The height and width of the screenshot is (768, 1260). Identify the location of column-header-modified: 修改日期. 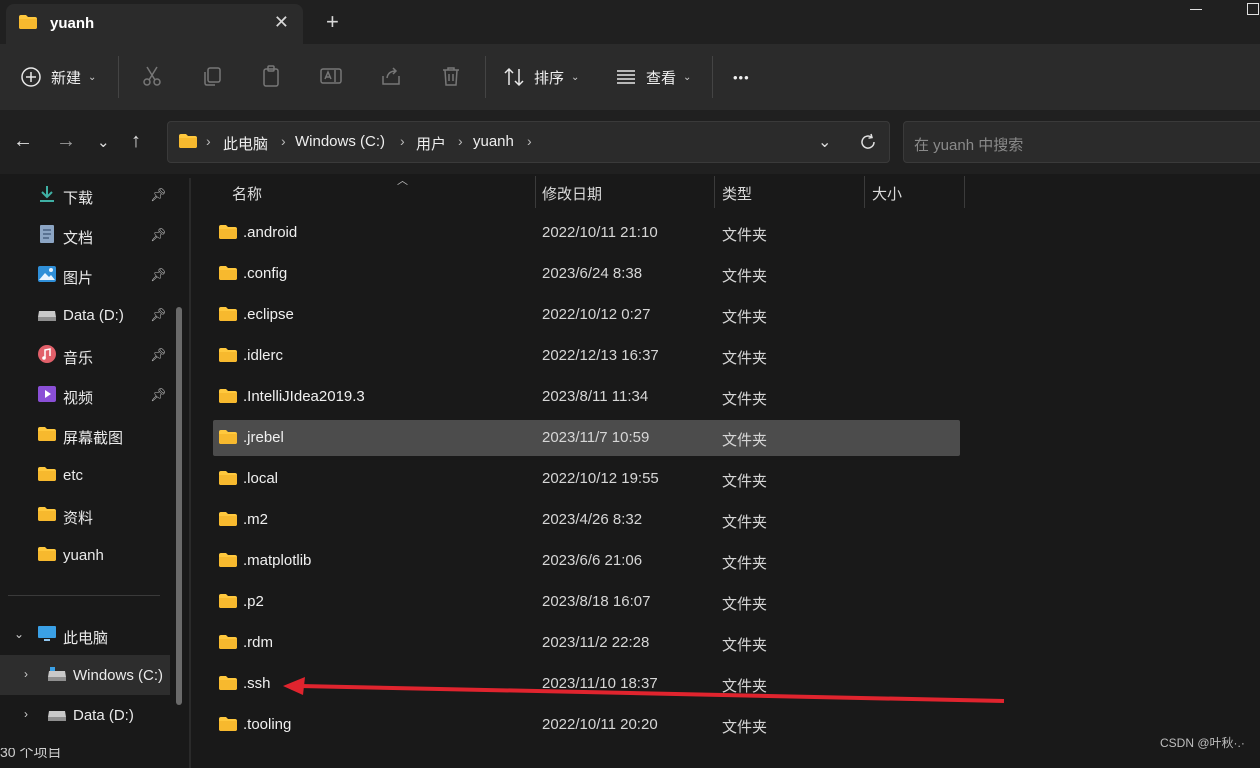
(625, 191).